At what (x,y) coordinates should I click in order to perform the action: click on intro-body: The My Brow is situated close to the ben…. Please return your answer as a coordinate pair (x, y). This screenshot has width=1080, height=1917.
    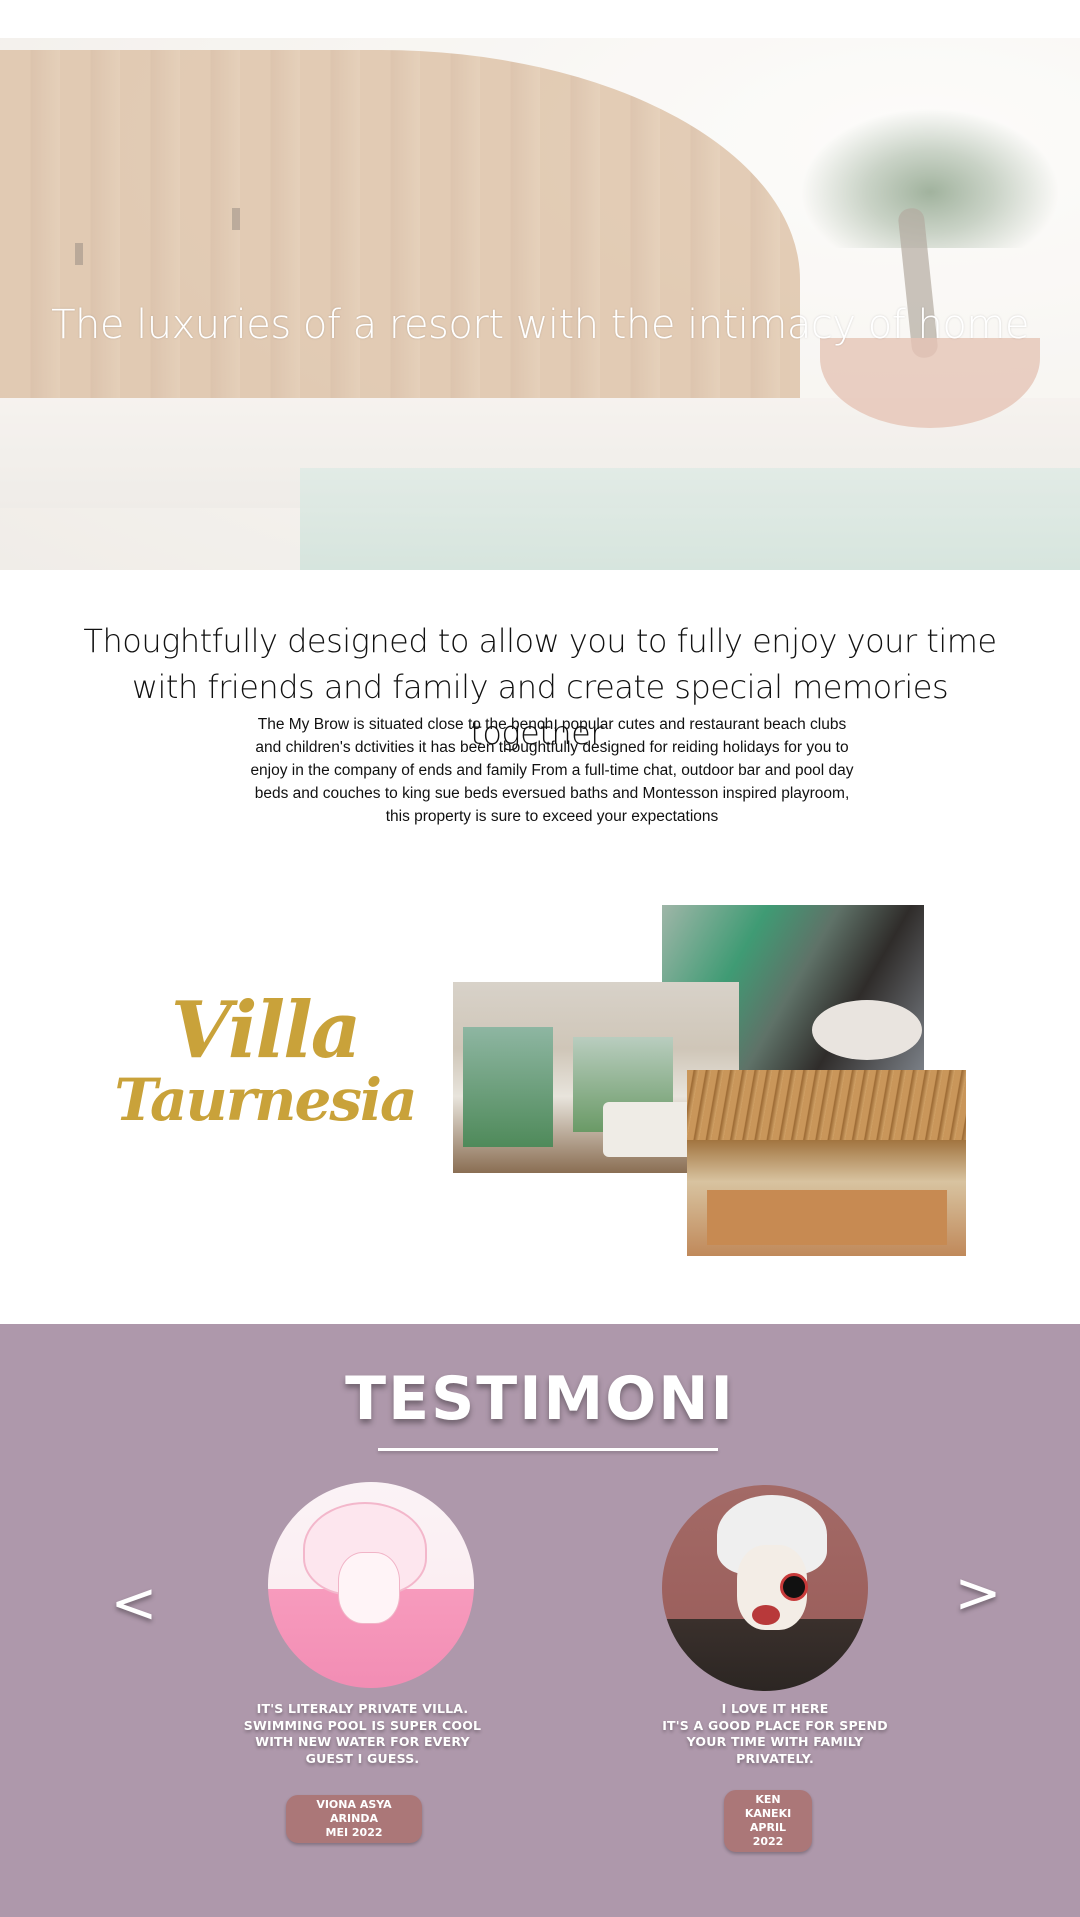
    Looking at the image, I should click on (552, 770).